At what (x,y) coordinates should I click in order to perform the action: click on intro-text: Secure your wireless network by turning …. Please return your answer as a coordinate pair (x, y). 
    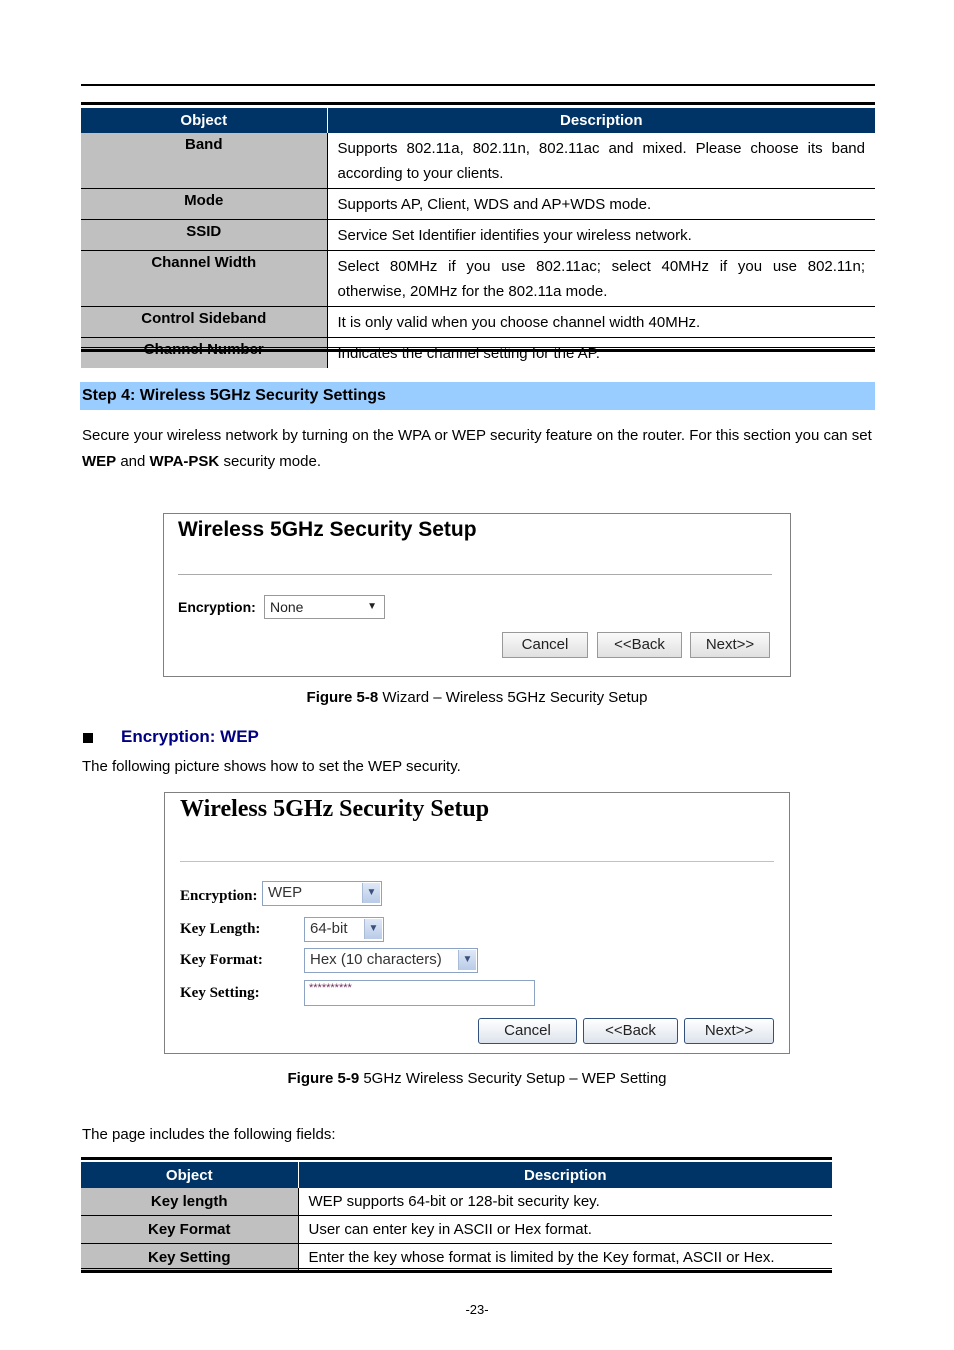
    Looking at the image, I should click on (477, 435).